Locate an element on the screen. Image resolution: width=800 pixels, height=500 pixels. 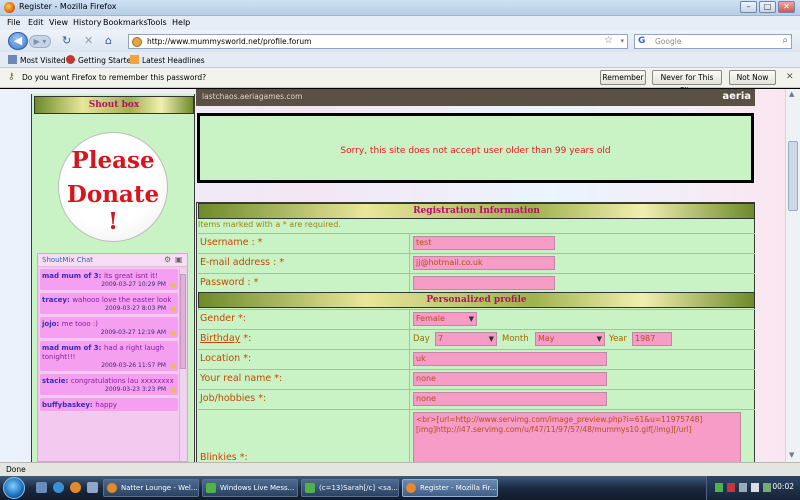
firefox-quicklaunch-icon is located at coordinates (75, 487).